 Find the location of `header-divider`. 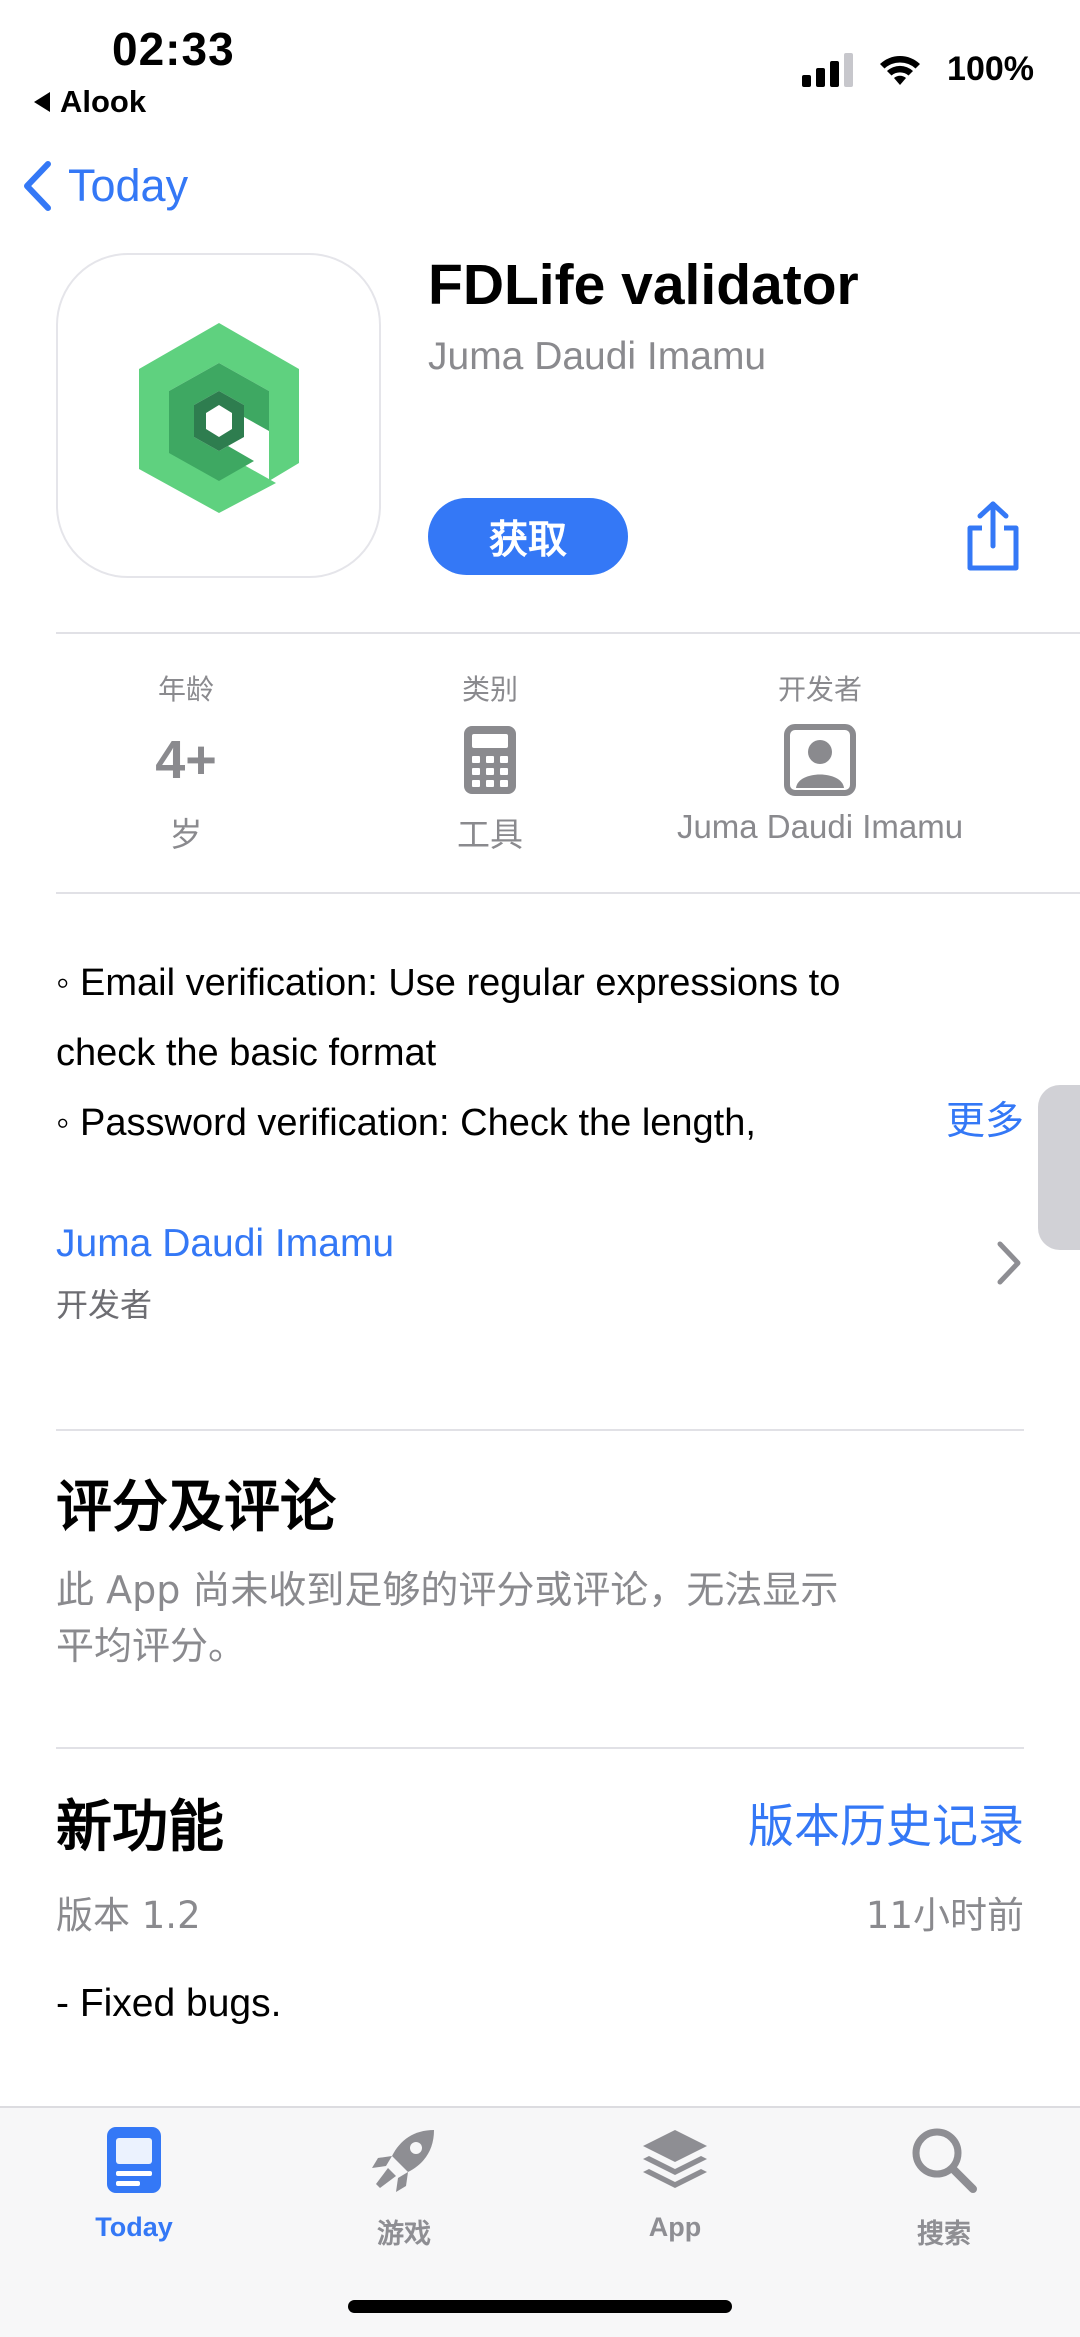

header-divider is located at coordinates (568, 633).